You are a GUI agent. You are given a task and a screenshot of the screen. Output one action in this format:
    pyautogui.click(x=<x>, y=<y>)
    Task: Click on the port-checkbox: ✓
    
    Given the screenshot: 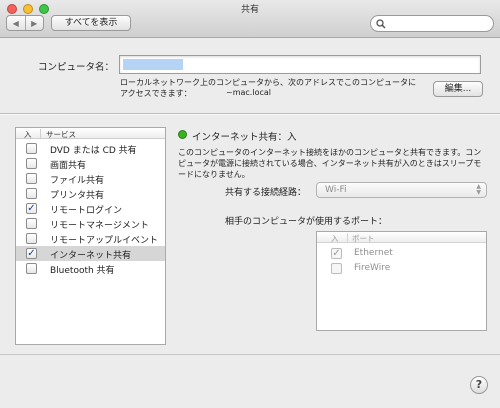 What is the action you would take?
    pyautogui.click(x=336, y=253)
    